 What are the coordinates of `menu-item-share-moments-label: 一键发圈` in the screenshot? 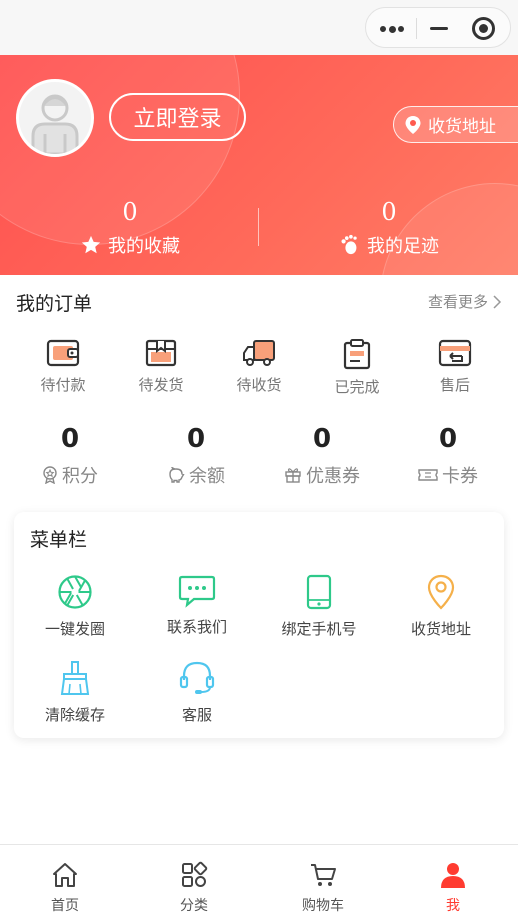 It's located at (74, 629).